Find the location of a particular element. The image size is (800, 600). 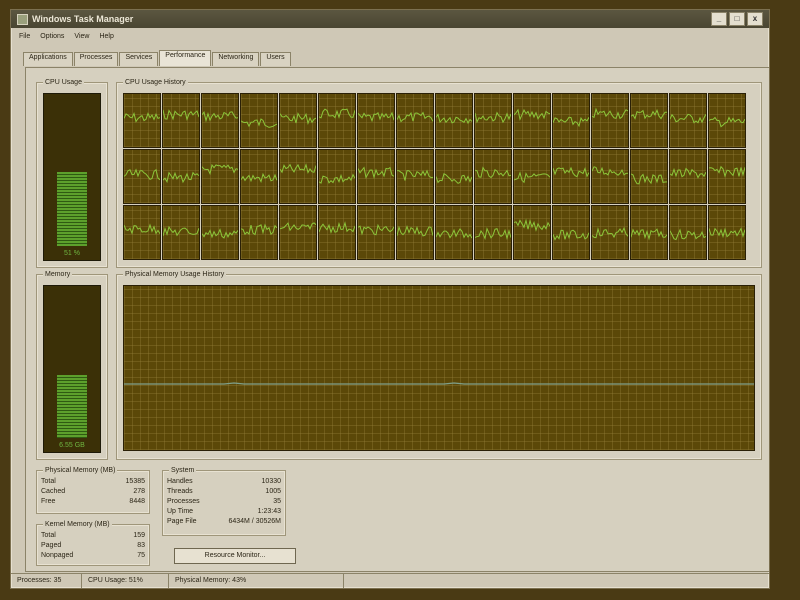

menu-file: File is located at coordinates (24, 36).